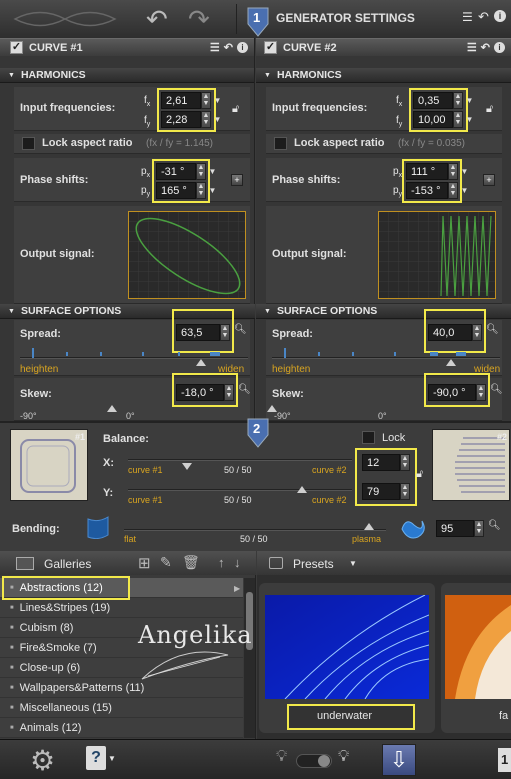 This screenshot has width=511, height=779. Describe the element at coordinates (181, 119) in the screenshot. I see `fy-input: 2,28` at that location.